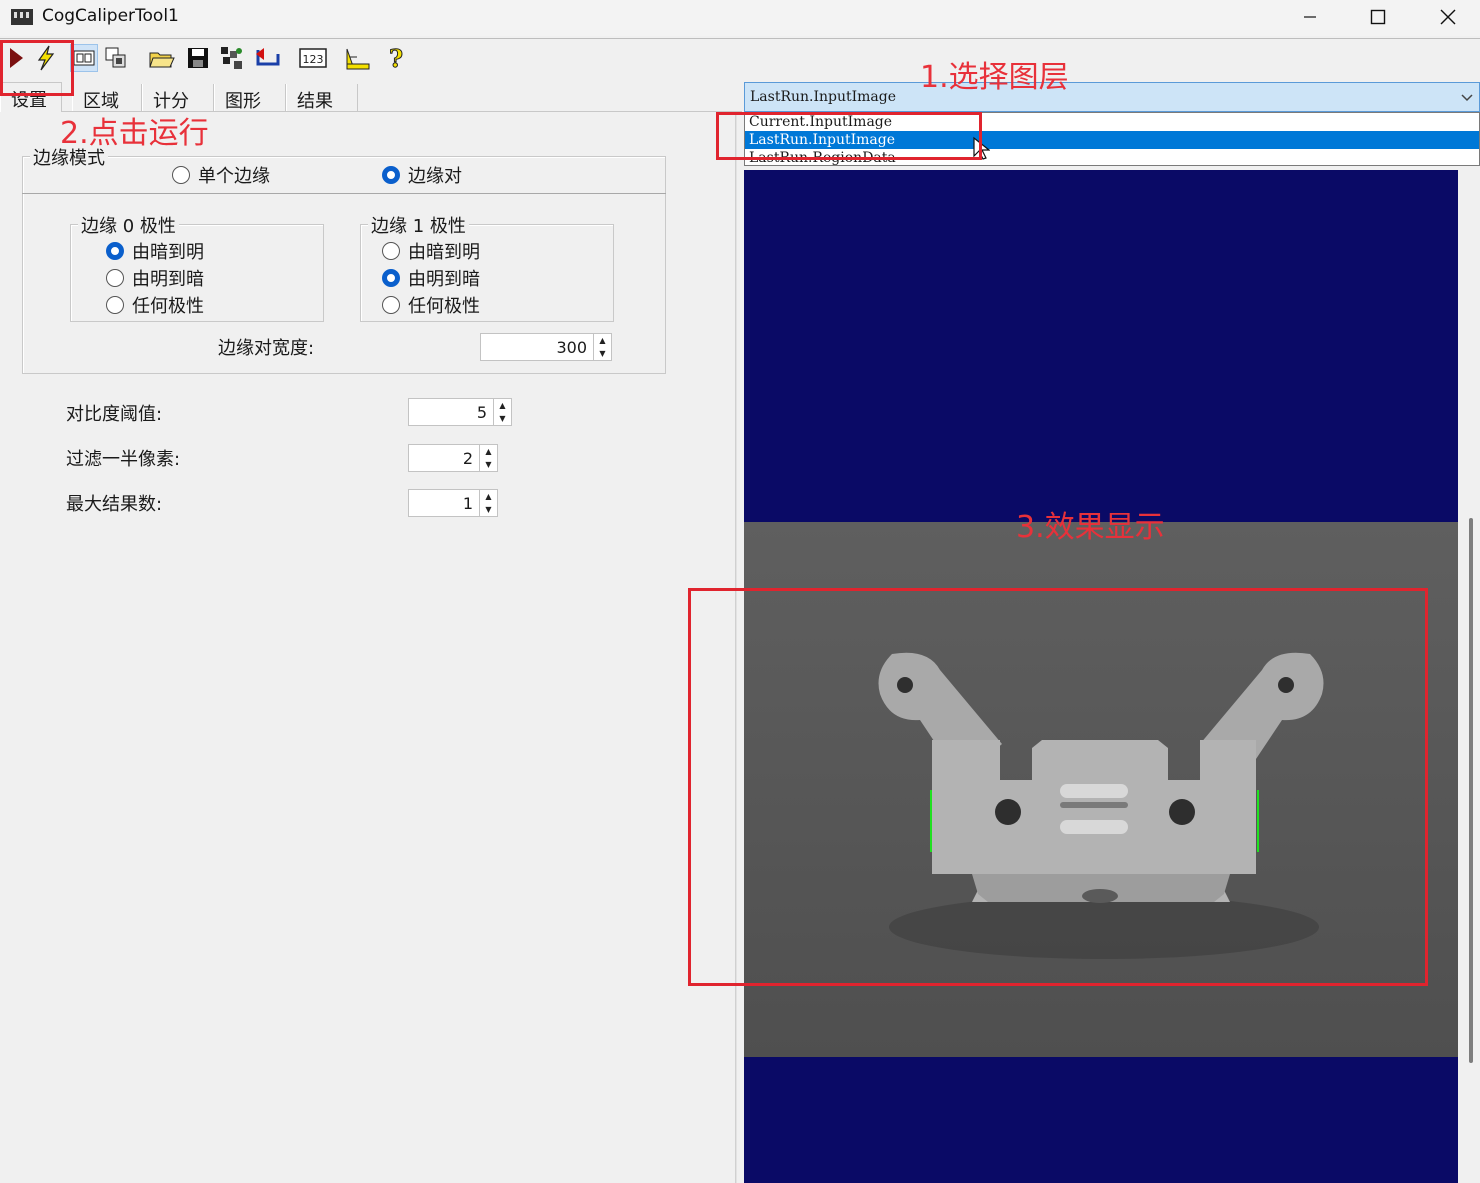 The height and width of the screenshot is (1183, 1480). I want to click on copy-button, so click(116, 58).